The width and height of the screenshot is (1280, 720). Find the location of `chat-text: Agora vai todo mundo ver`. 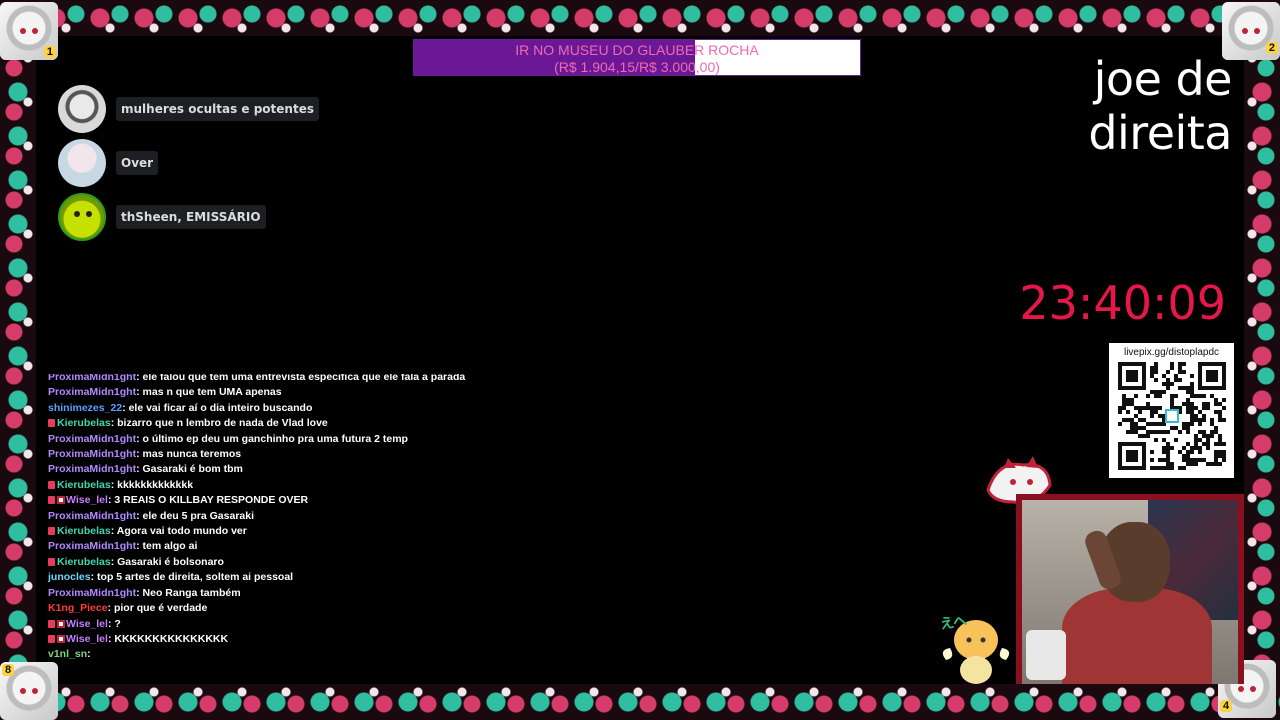

chat-text: Agora vai todo mundo ver is located at coordinates (181, 531).